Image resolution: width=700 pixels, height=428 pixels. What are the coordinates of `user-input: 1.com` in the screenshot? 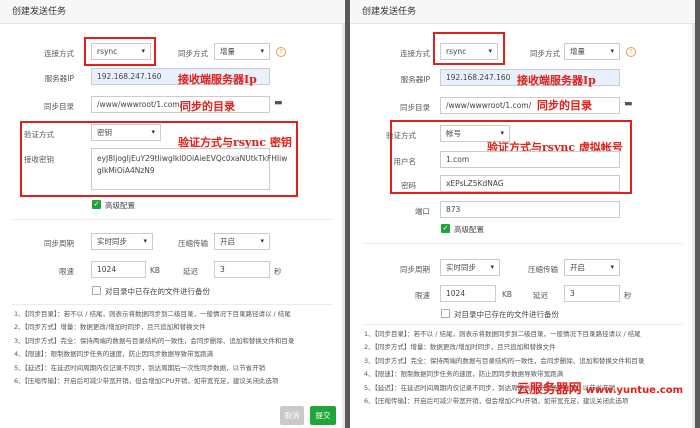 It's located at (530, 159).